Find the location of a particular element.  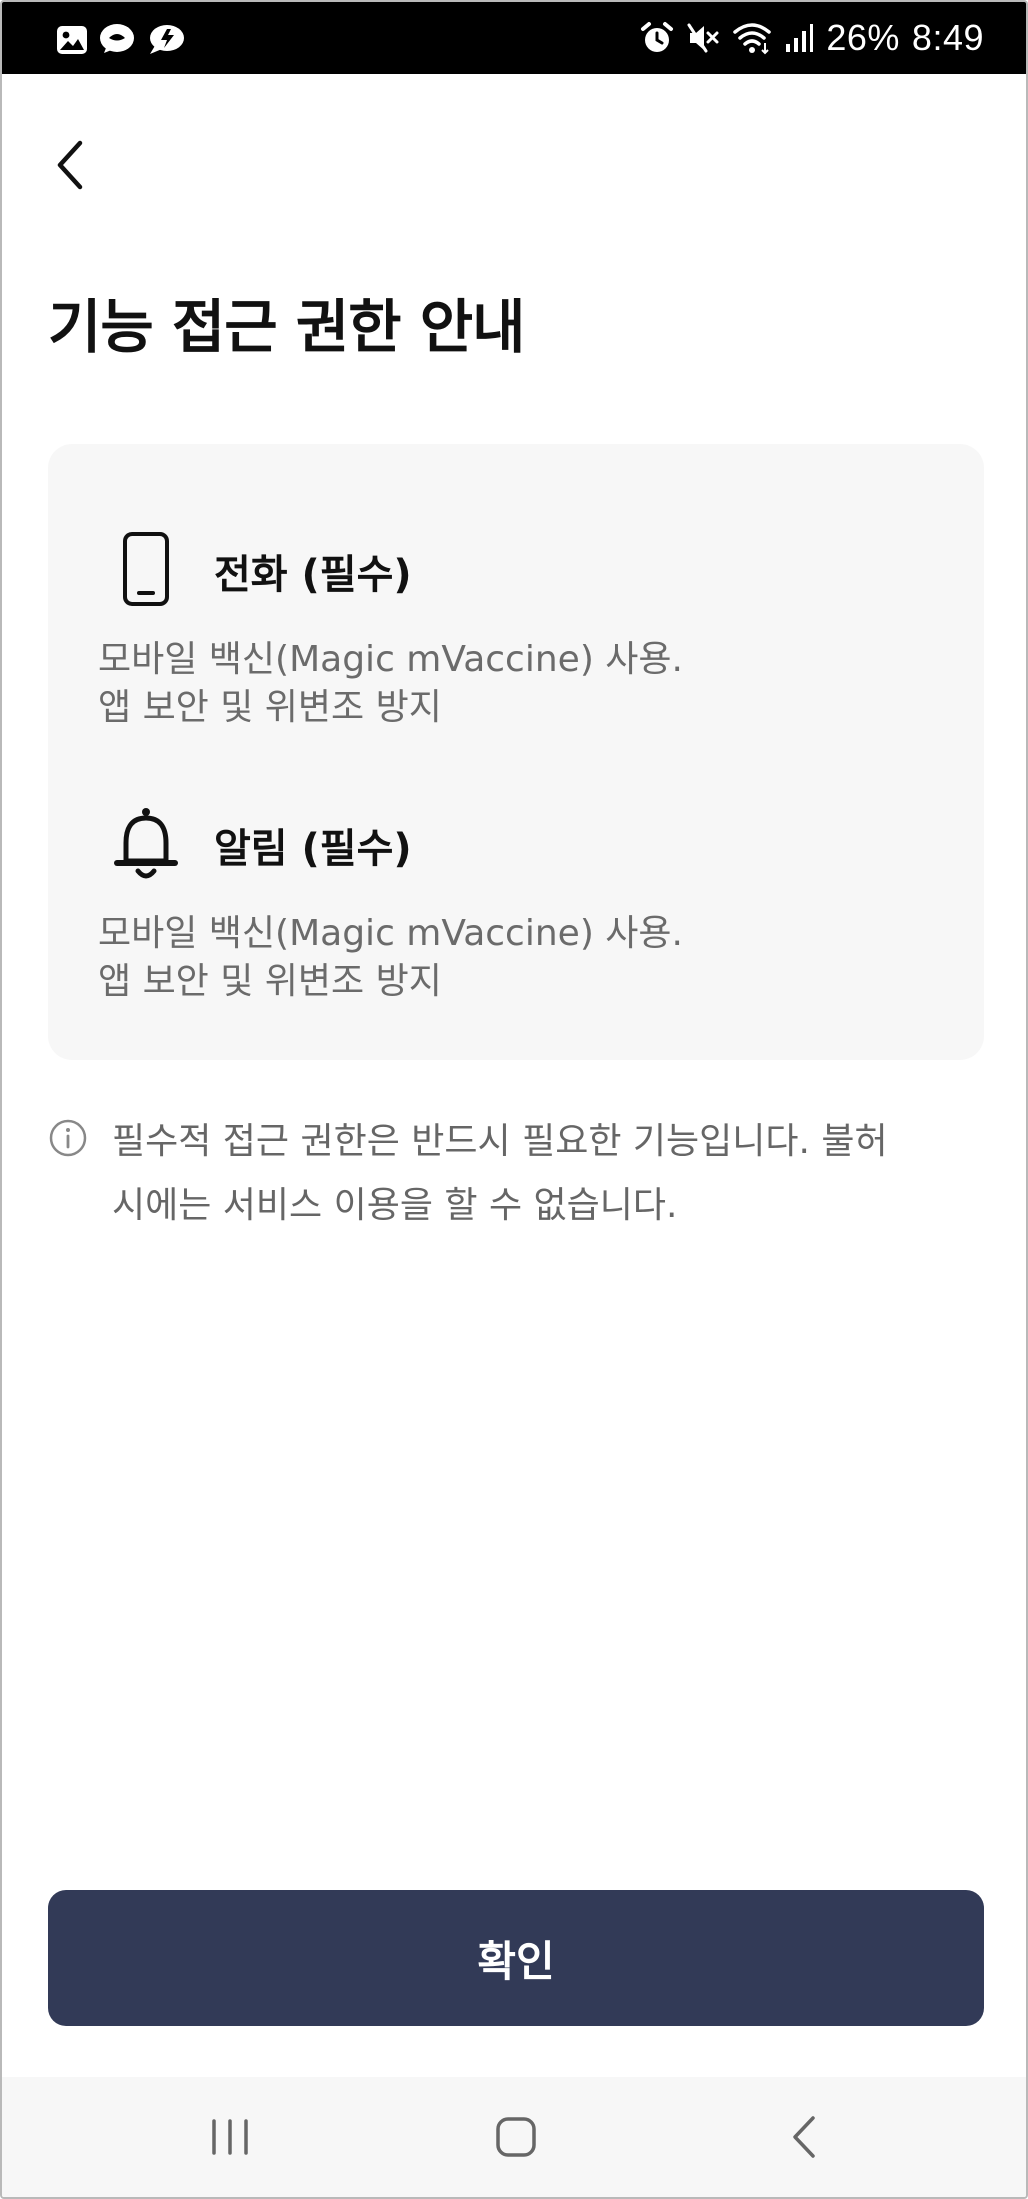

notice-line: 시에는 서비스 이용을 할 수 없습니다. is located at coordinates (395, 1205).